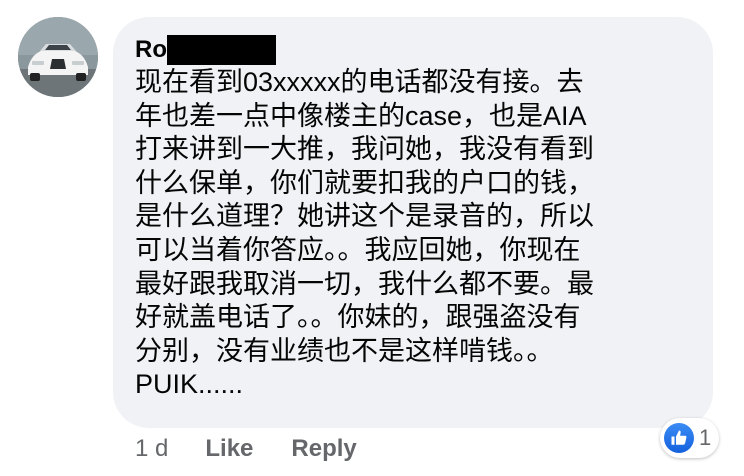 Image resolution: width=744 pixels, height=476 pixels. Describe the element at coordinates (323, 449) in the screenshot. I see `reply-button: Reply` at that location.